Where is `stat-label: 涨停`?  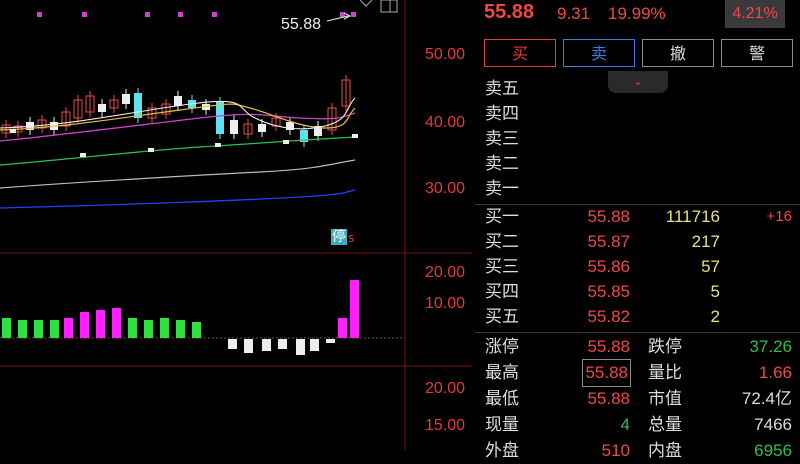 stat-label: 涨停 is located at coordinates (502, 347).